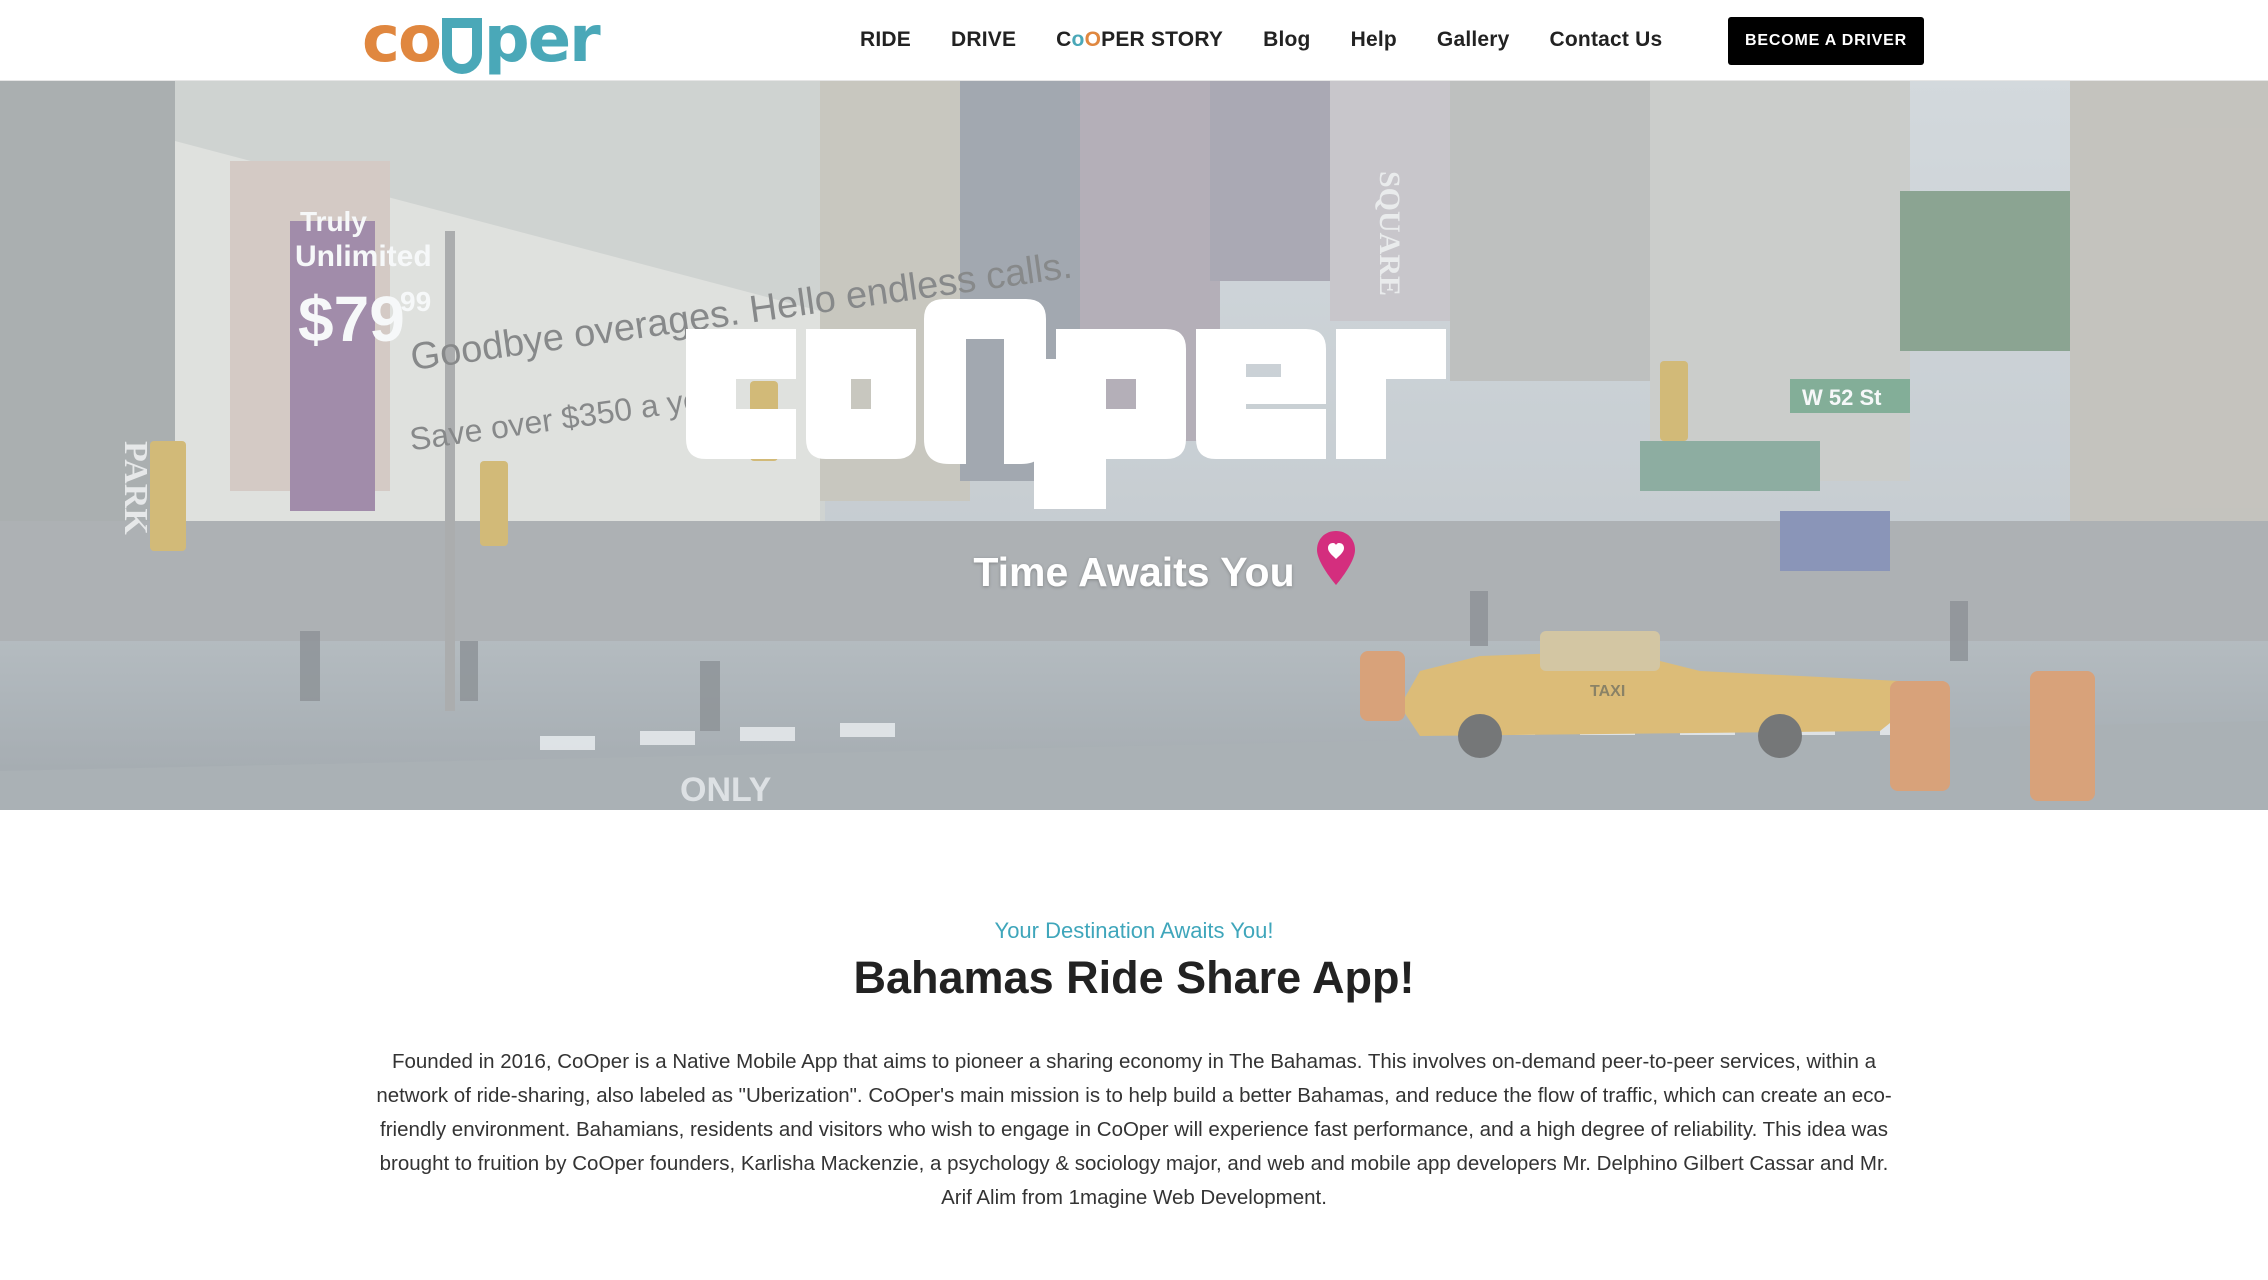 The height and width of the screenshot is (1280, 2268). I want to click on nav-blog: Blog, so click(1286, 40).